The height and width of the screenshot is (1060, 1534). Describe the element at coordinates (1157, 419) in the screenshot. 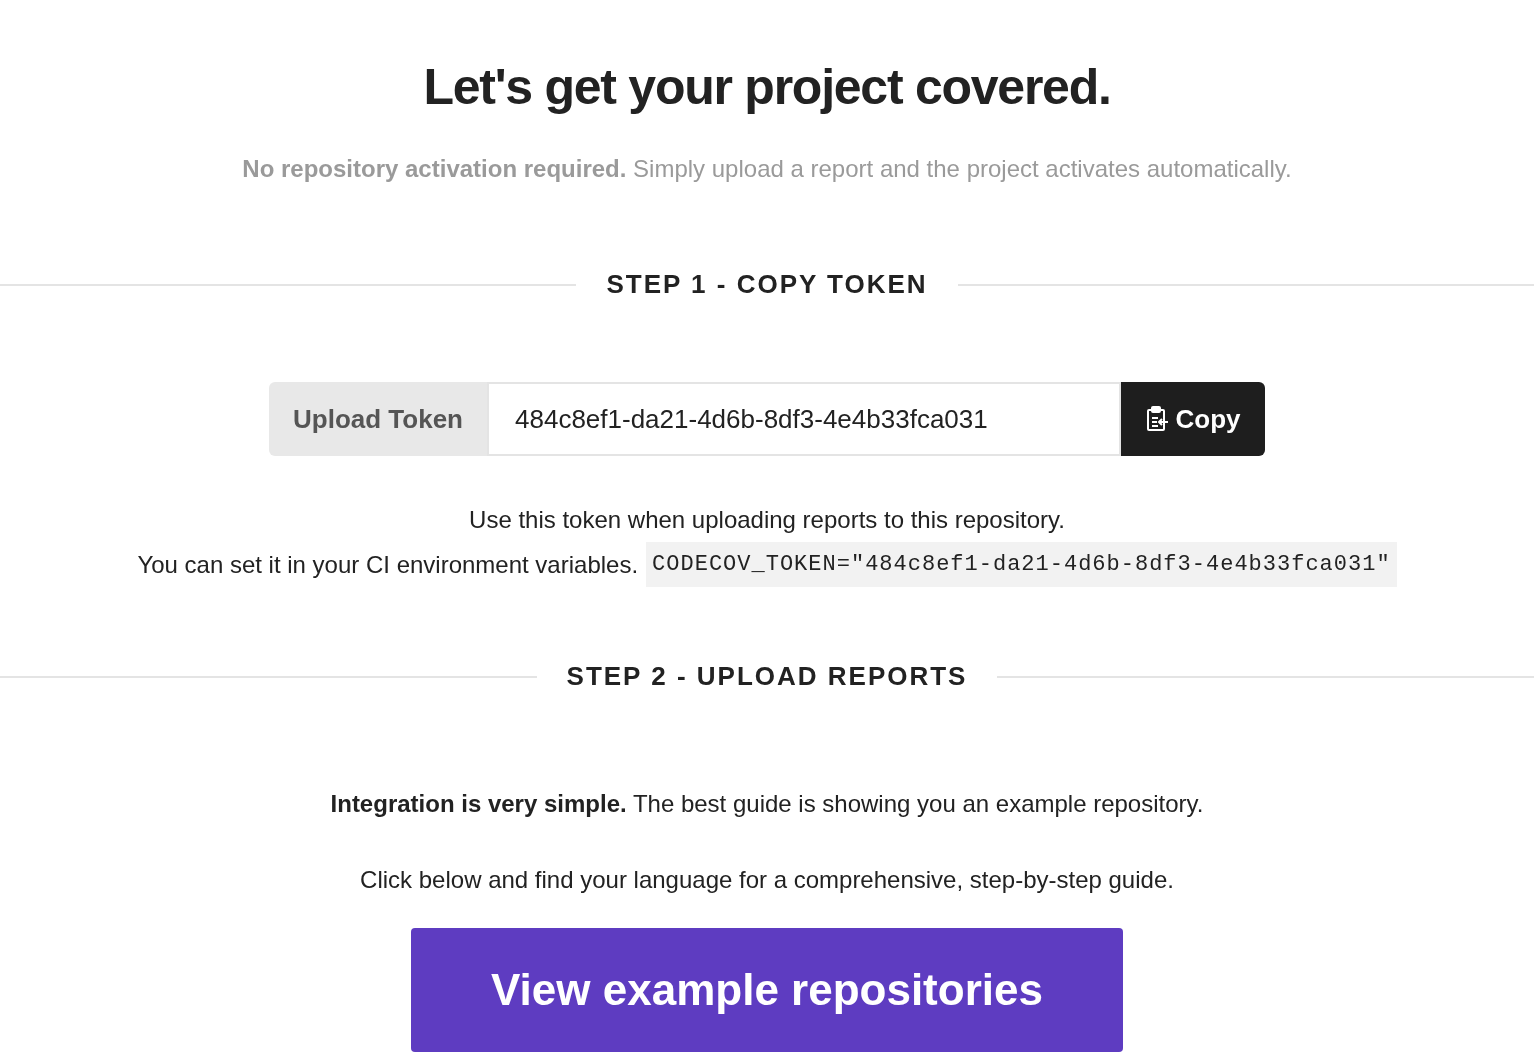

I see `clipboard-icon` at that location.